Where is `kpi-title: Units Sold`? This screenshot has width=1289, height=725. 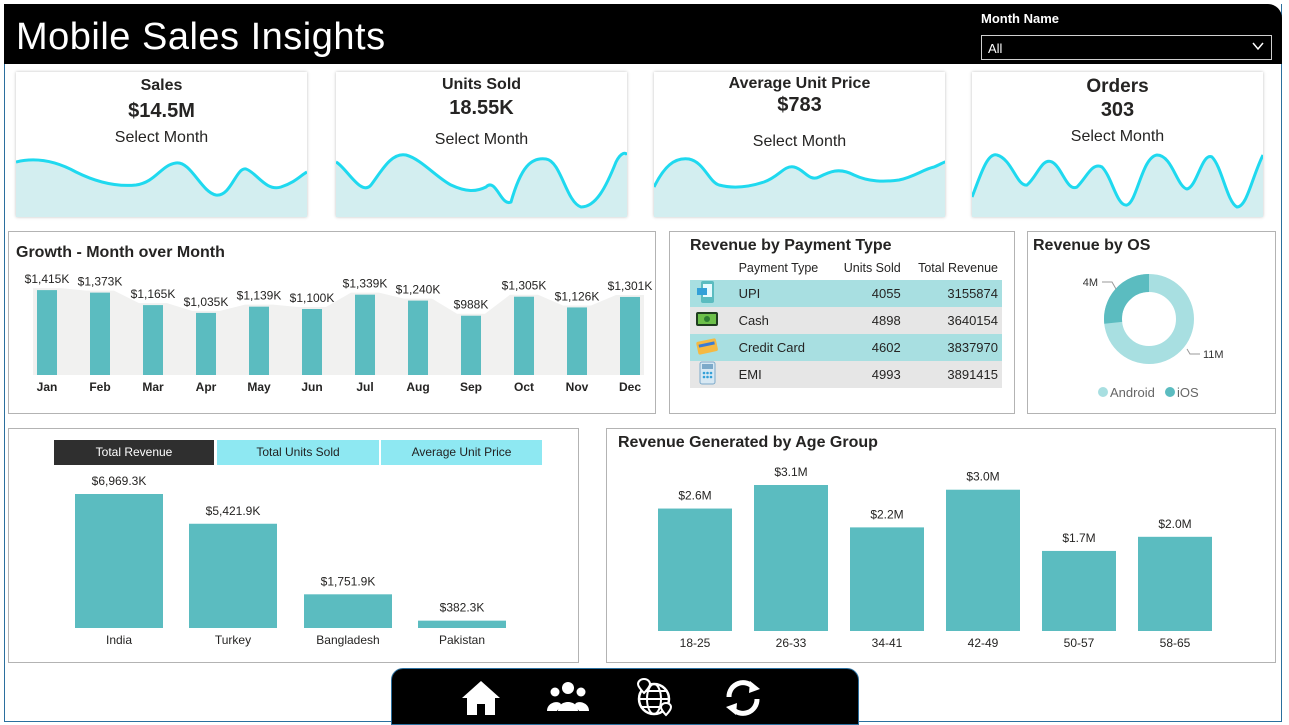 kpi-title: Units Sold is located at coordinates (481, 84).